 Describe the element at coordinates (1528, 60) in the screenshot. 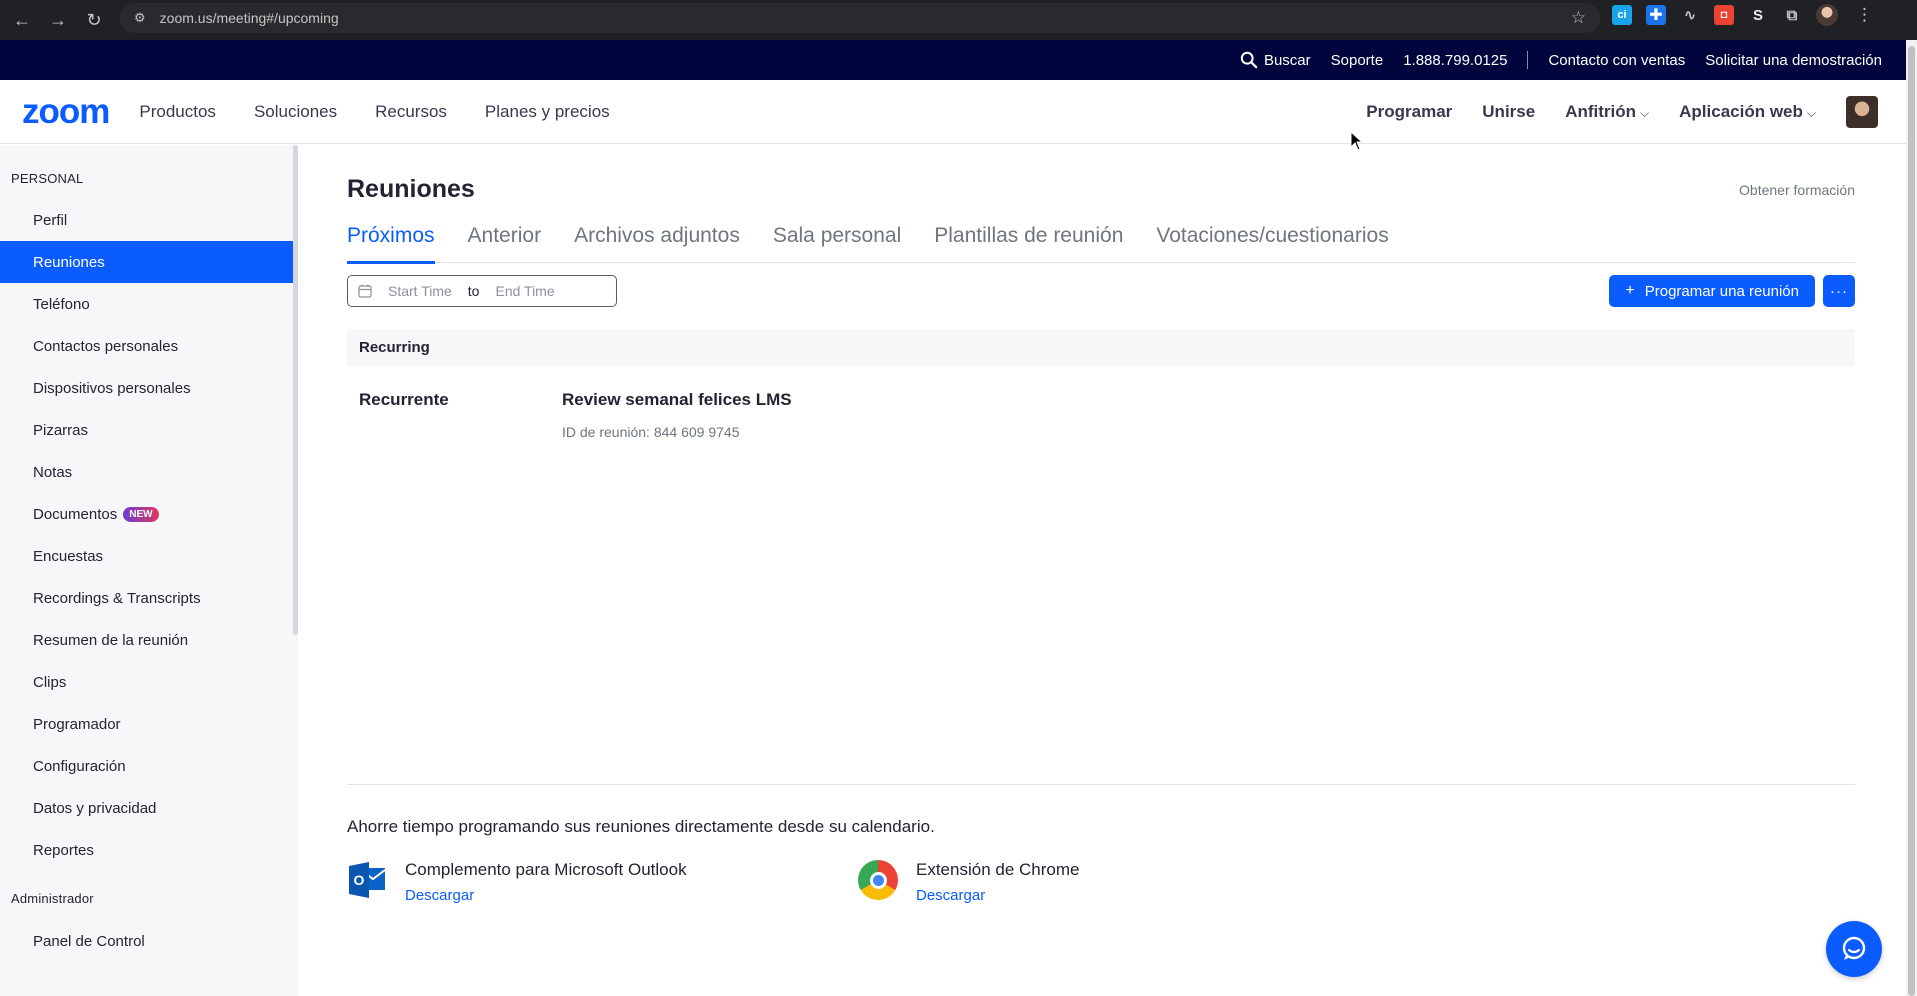

I see `util-divider` at that location.